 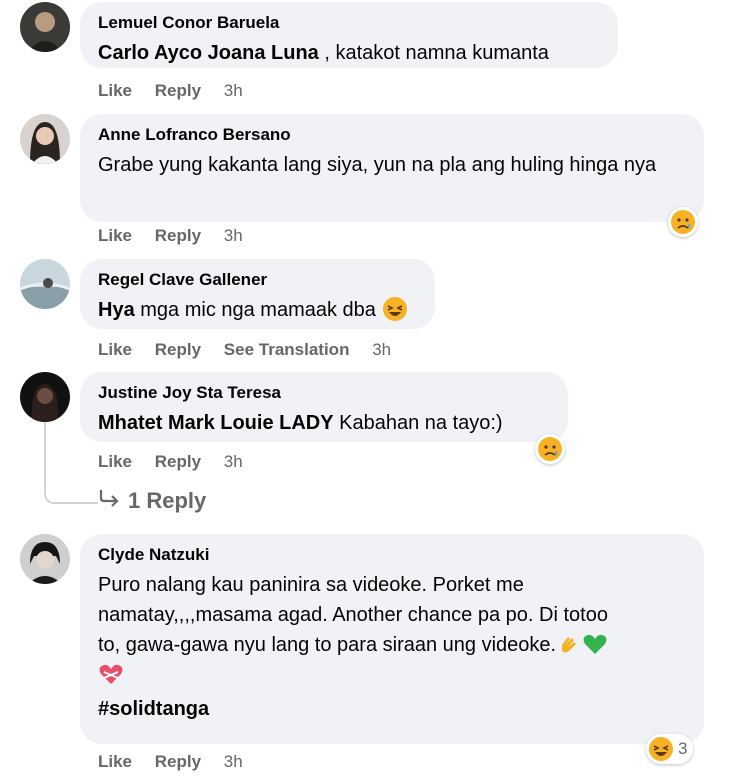 I want to click on comment-text: mga mic nga mamaak dba, so click(x=255, y=310).